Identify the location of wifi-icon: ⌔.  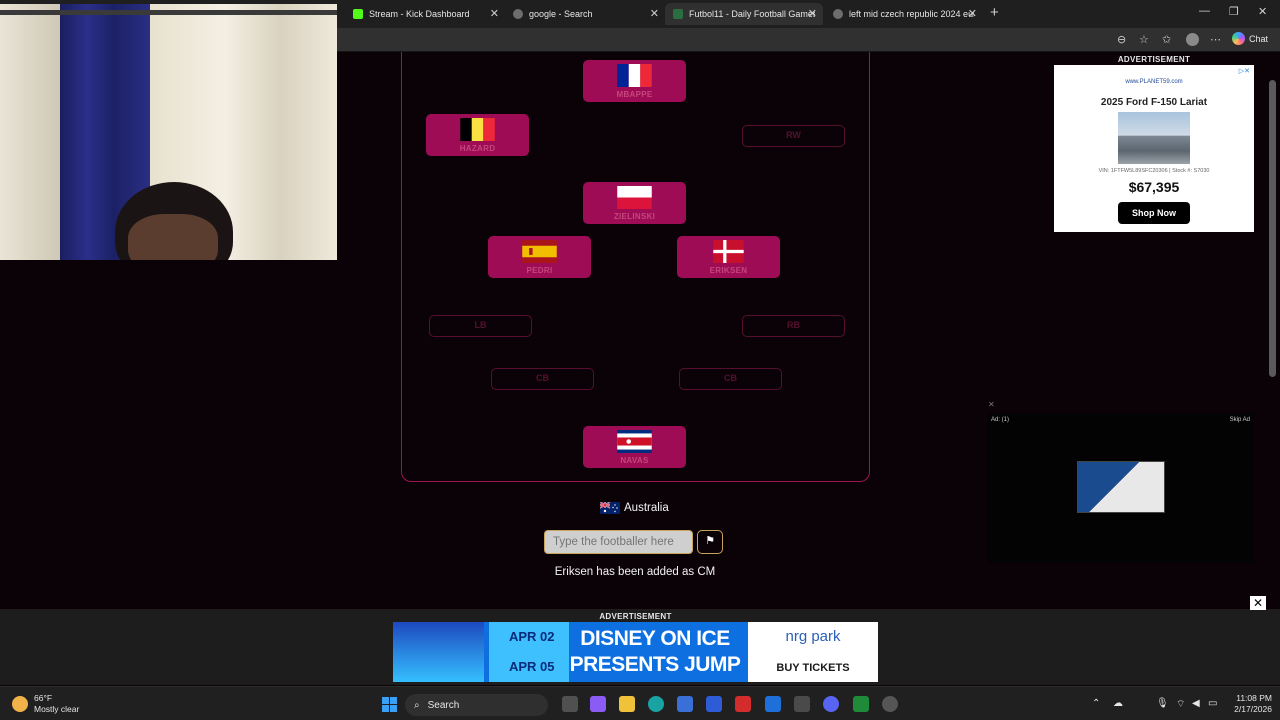
(1180, 704).